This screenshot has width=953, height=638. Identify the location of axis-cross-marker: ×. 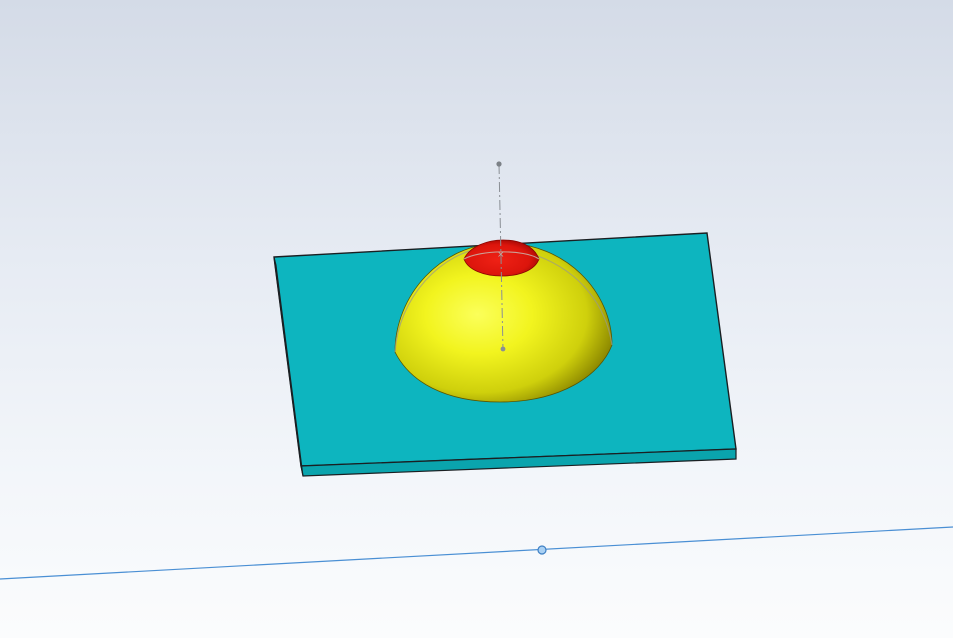
(501, 255).